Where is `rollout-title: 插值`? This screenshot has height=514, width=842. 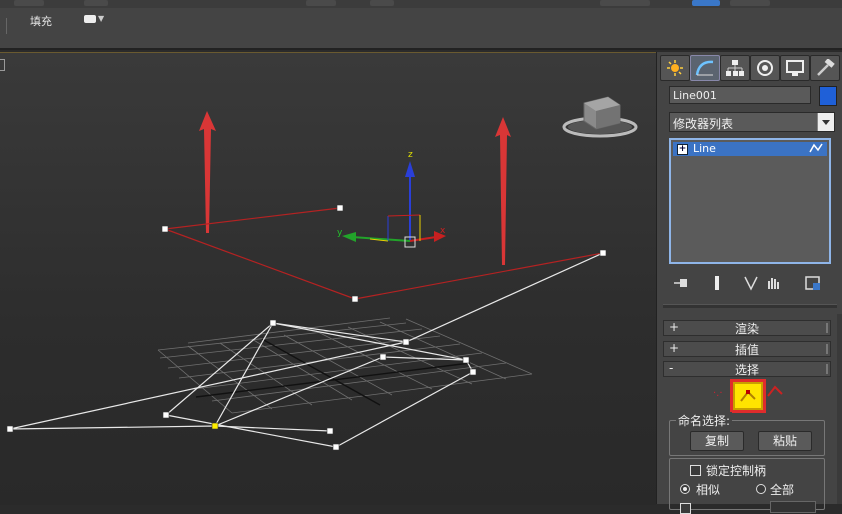 rollout-title: 插值 is located at coordinates (746, 350).